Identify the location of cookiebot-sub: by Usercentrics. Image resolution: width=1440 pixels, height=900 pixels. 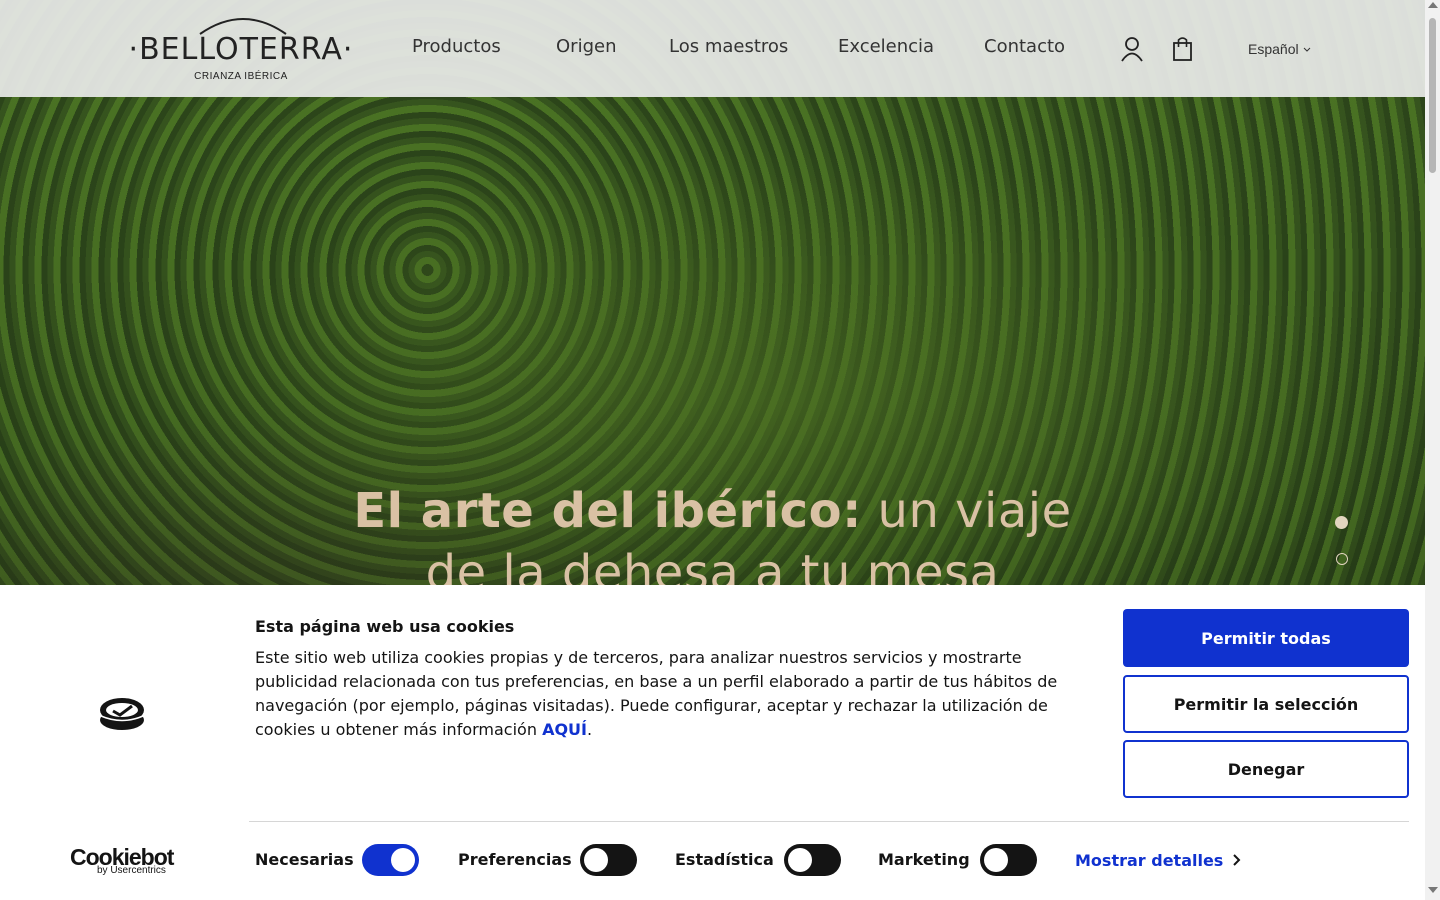
(131, 870).